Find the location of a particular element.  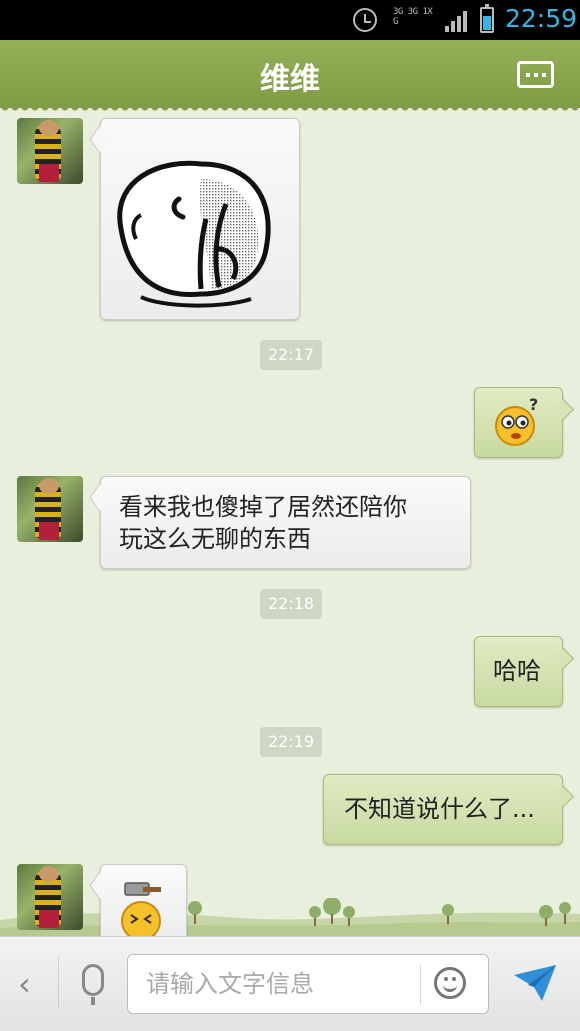

sticker-bubble is located at coordinates (200, 219).